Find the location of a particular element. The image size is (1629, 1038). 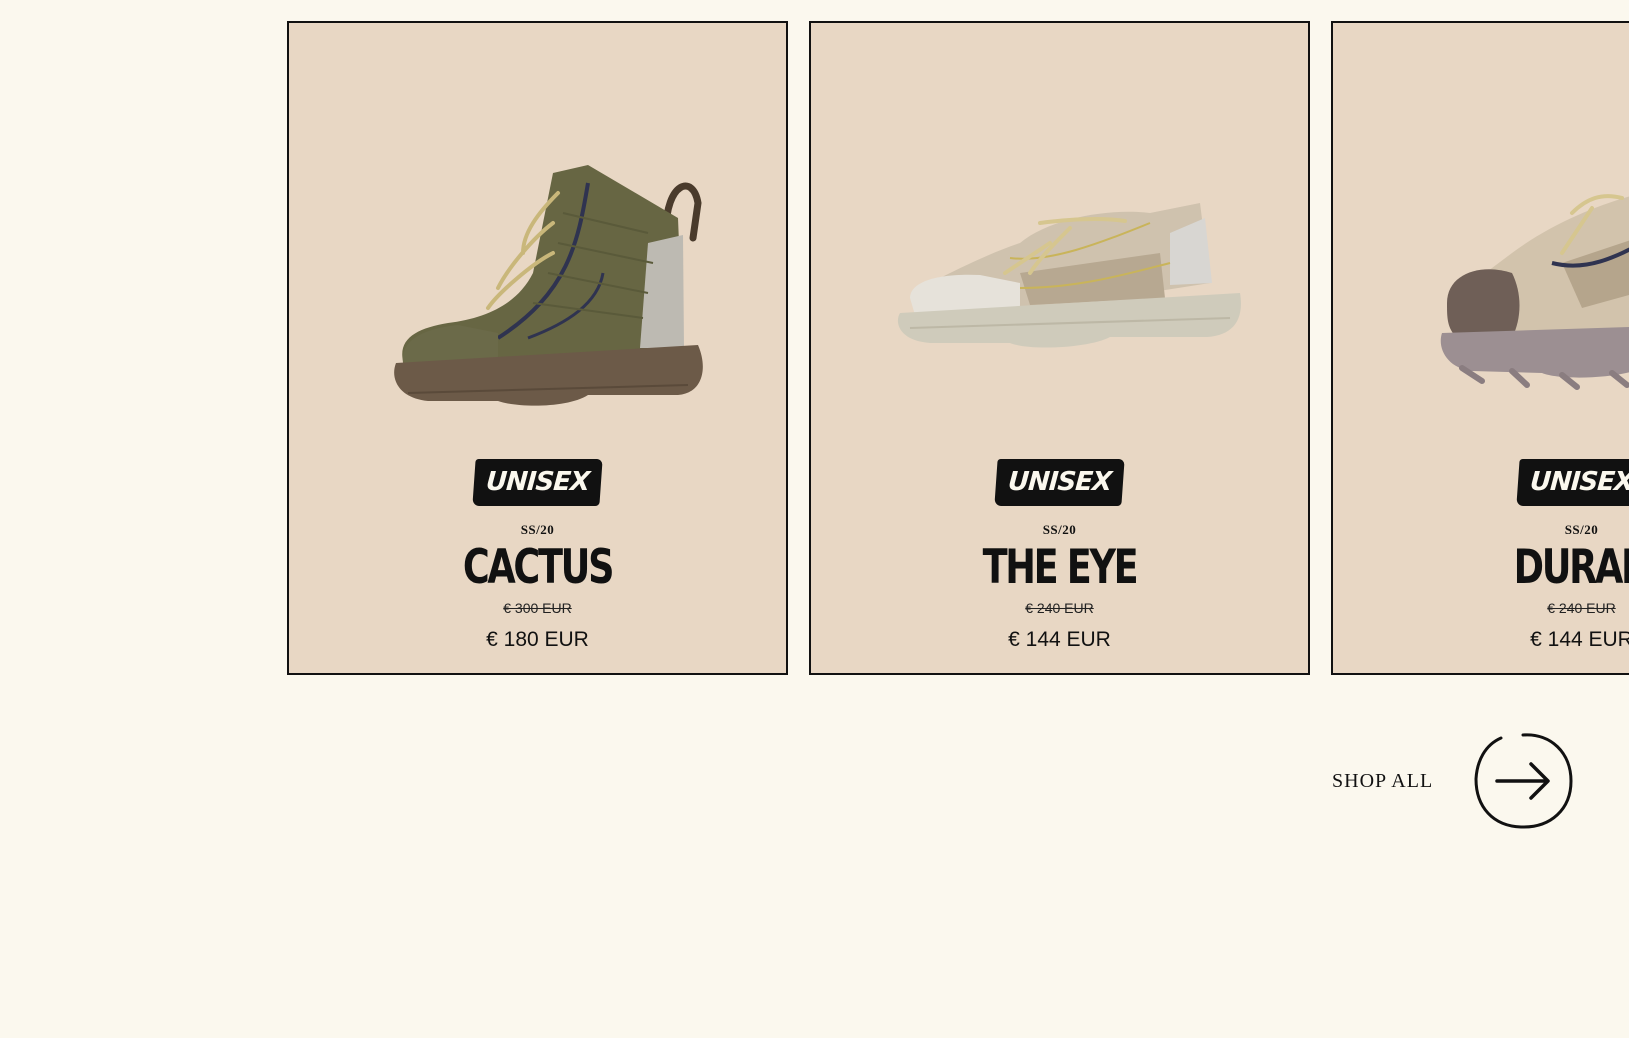

original-price: € 300 EUR is located at coordinates (537, 608).